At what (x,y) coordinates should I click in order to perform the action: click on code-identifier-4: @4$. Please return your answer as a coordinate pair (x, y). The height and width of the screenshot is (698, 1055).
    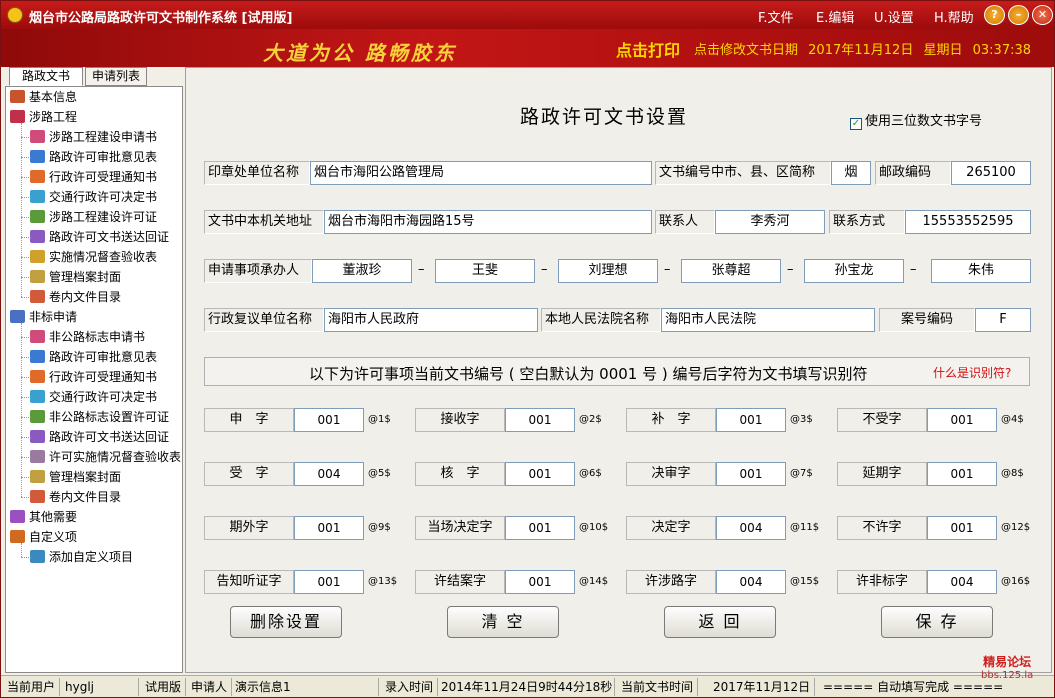
    Looking at the image, I should click on (1012, 419).